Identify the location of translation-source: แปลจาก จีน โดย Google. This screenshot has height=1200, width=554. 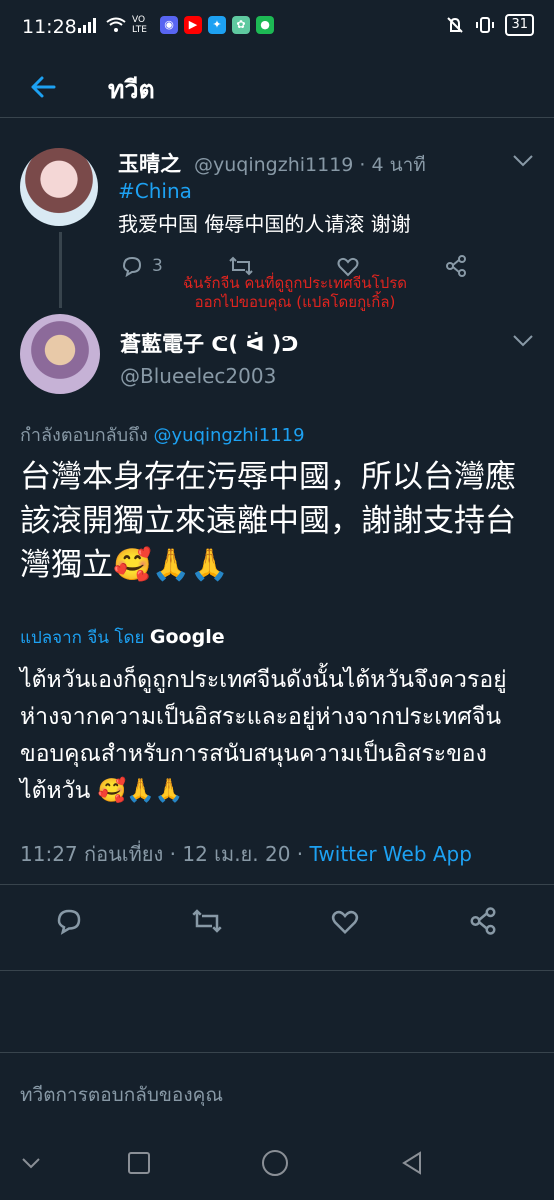
(122, 637).